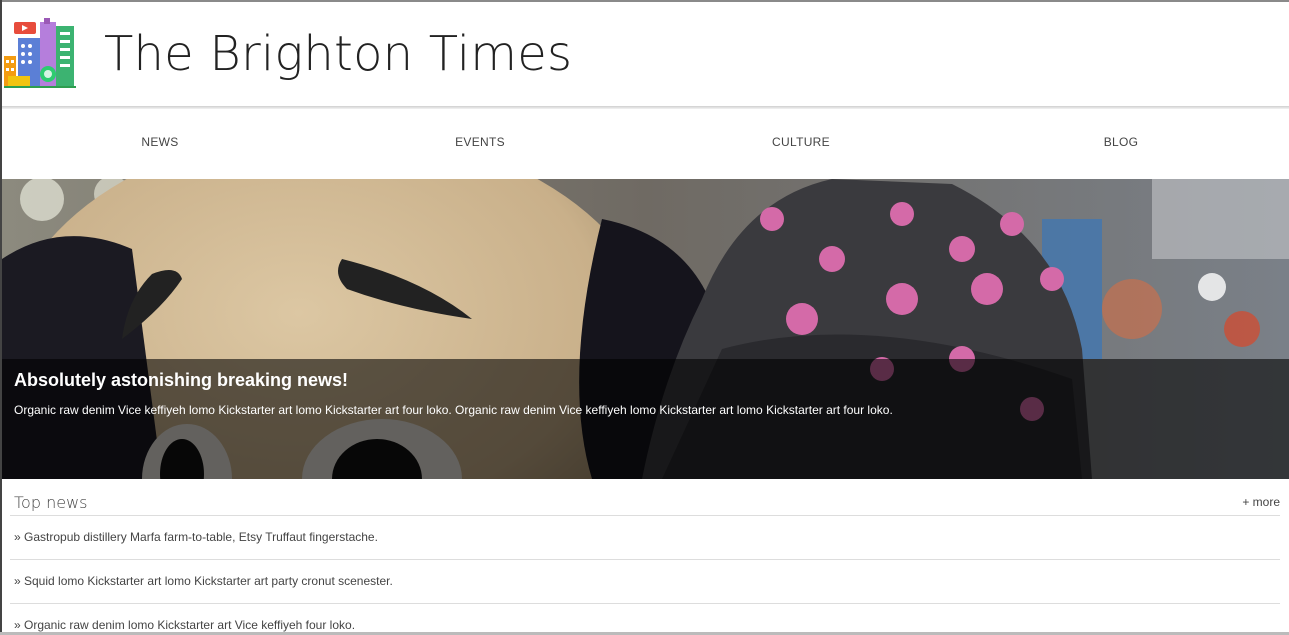  I want to click on main-nav: NEWS EVENTS CULTURE BLOG, so click(645, 144).